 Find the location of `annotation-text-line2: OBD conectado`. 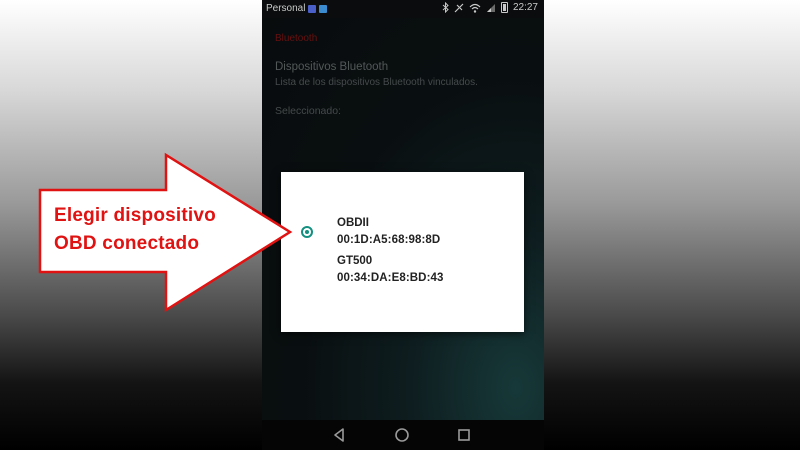

annotation-text-line2: OBD conectado is located at coordinates (127, 243).